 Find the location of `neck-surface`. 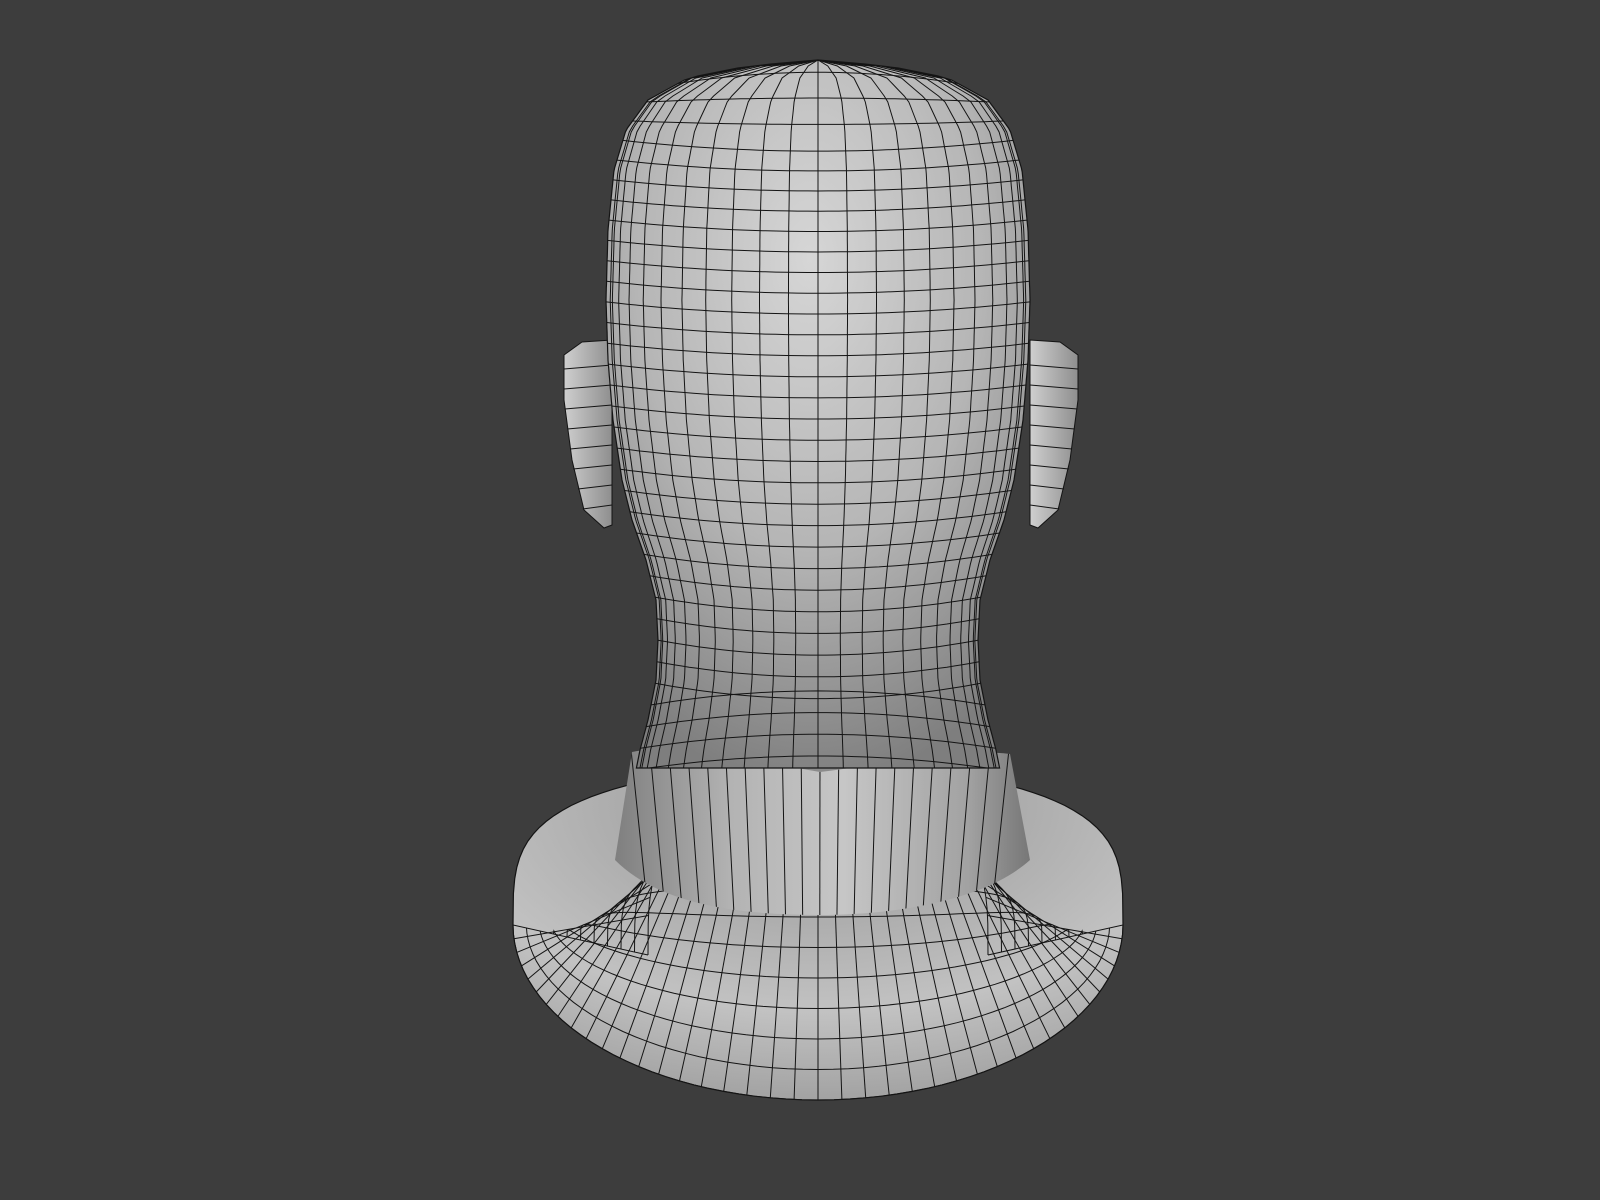

neck-surface is located at coordinates (822, 832).